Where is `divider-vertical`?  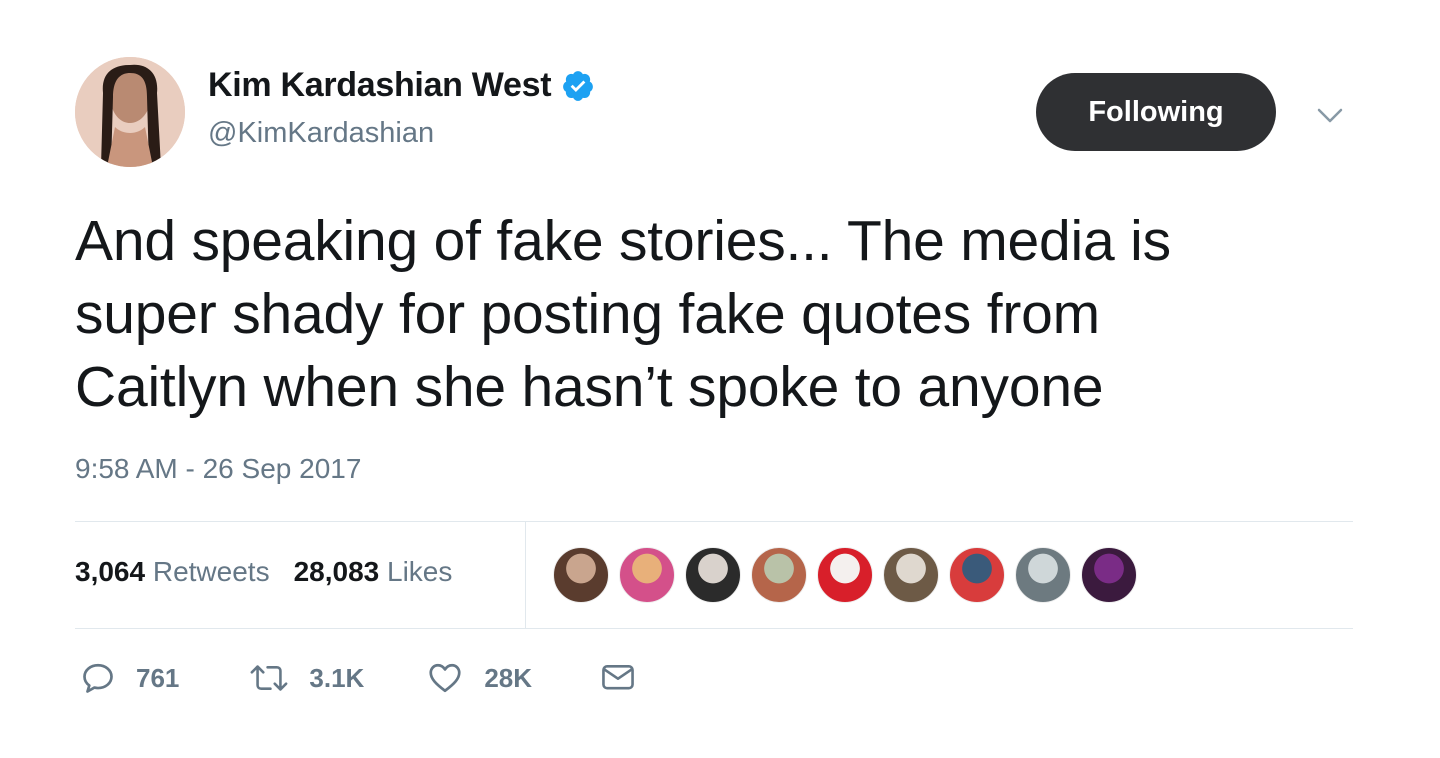 divider-vertical is located at coordinates (525, 575).